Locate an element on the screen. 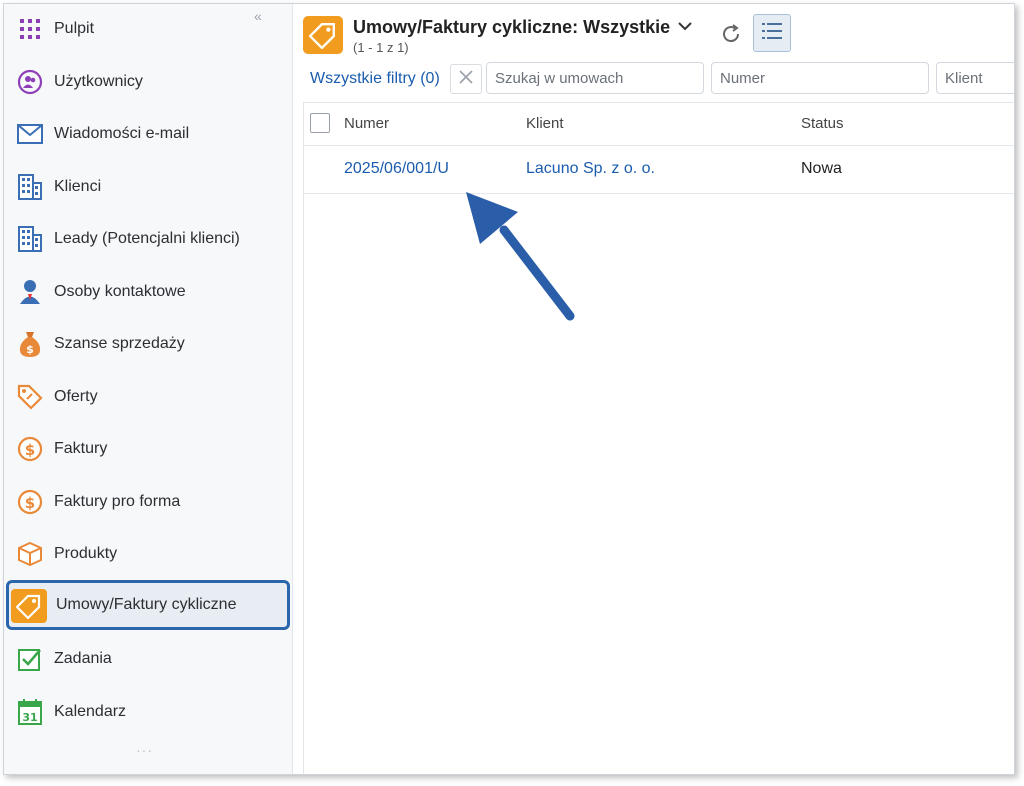 This screenshot has height=786, width=1024. sidebar-item-label: Szanse sprzedaży is located at coordinates (119, 343).